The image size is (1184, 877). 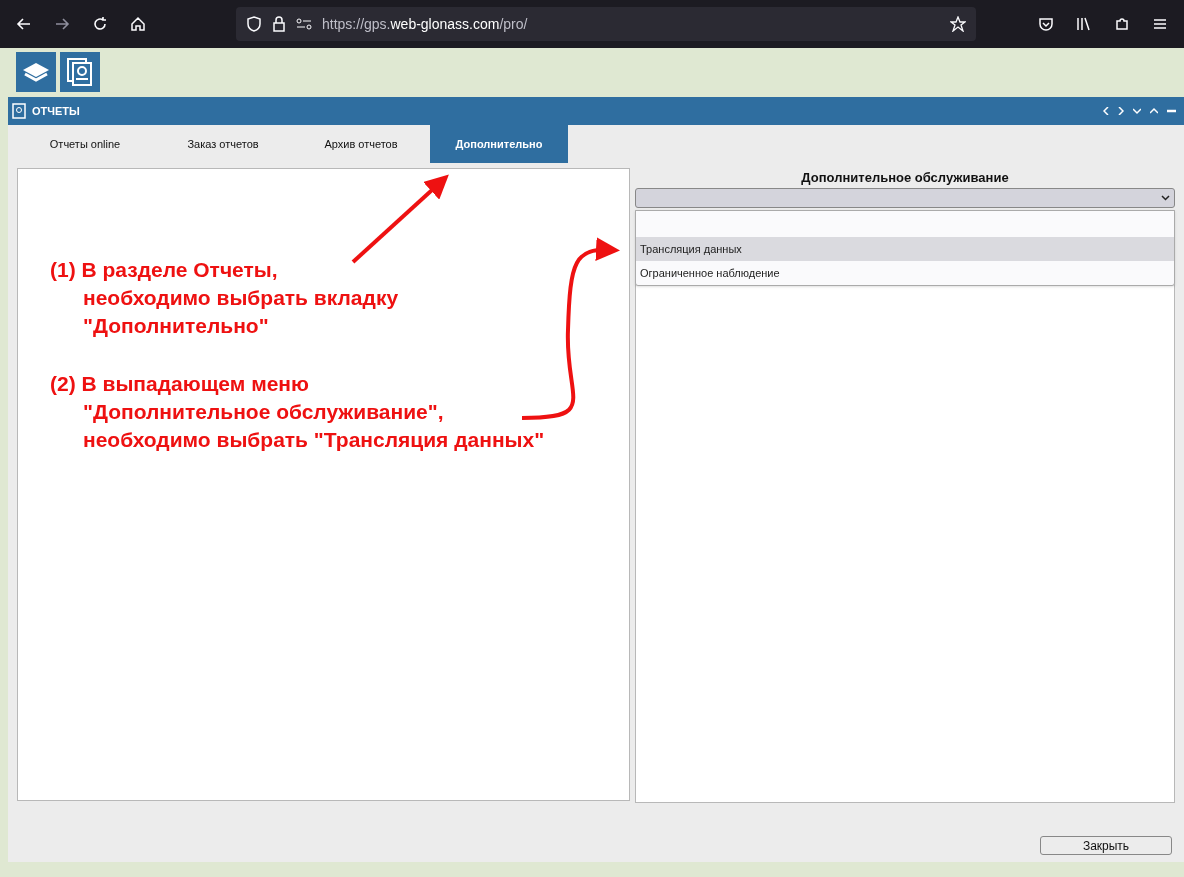 What do you see at coordinates (1121, 111) in the screenshot?
I see `next-icon` at bounding box center [1121, 111].